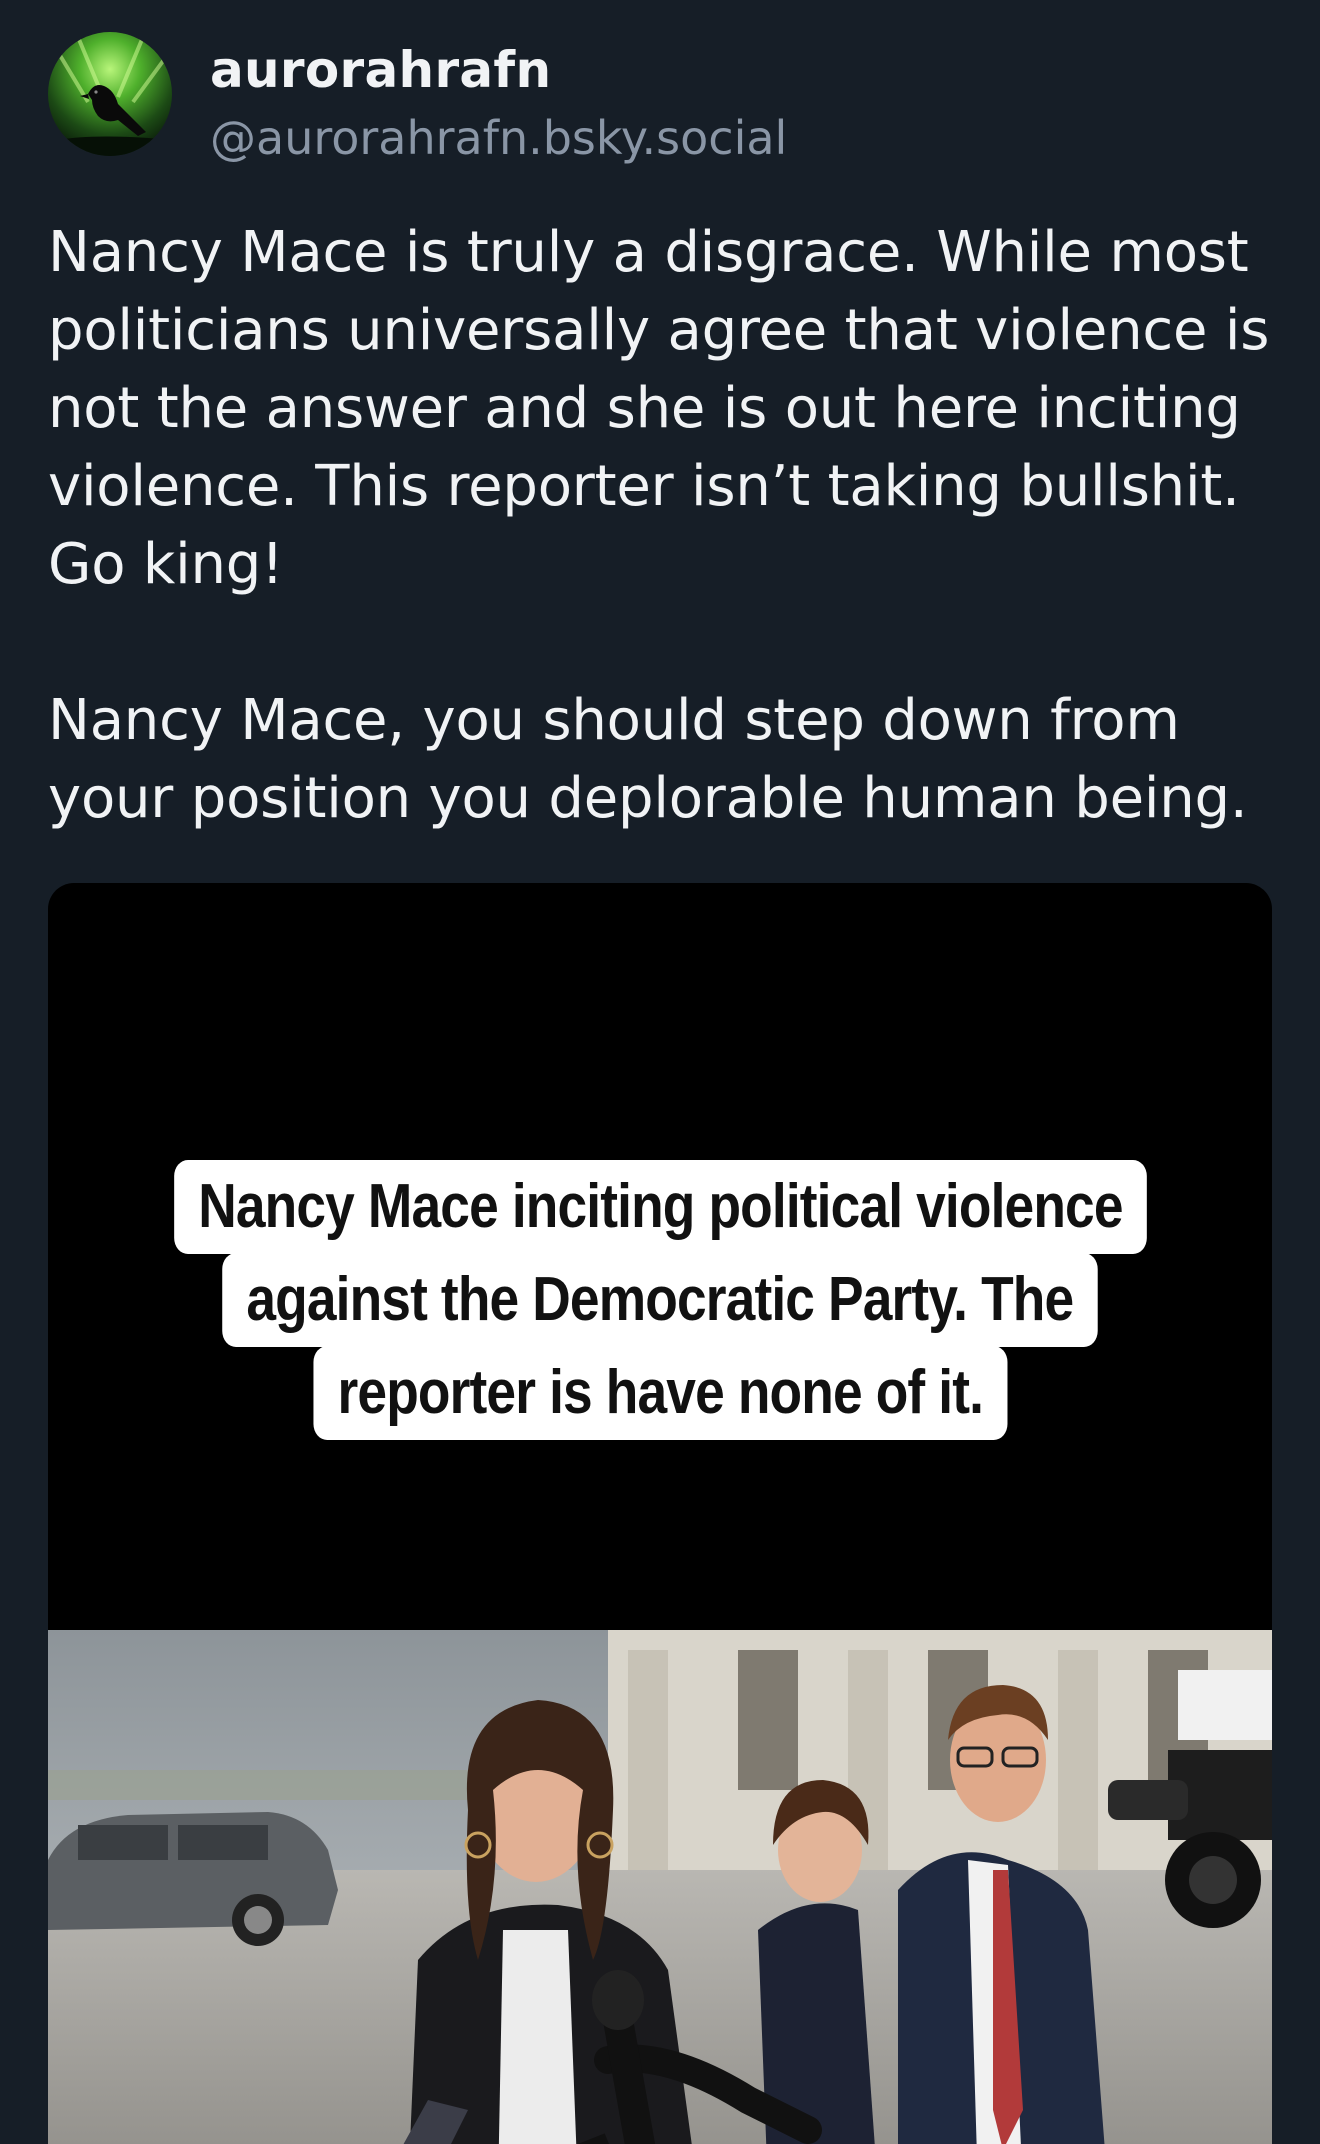 This screenshot has width=1320, height=2144. I want to click on avatar, so click(110, 94).